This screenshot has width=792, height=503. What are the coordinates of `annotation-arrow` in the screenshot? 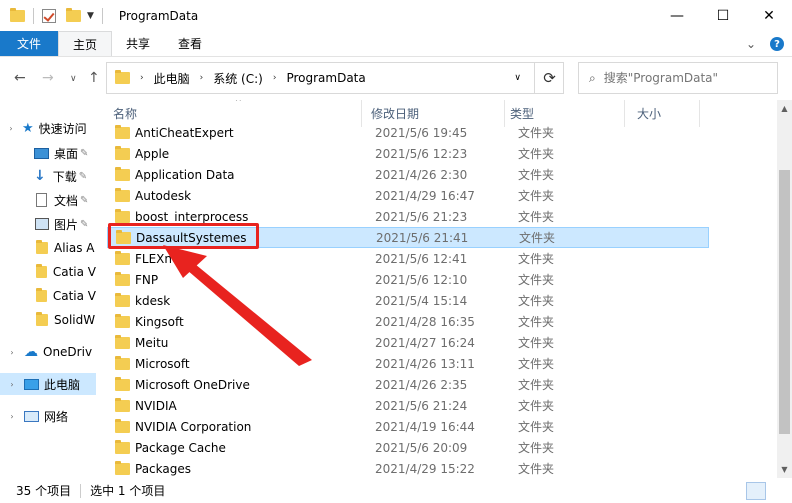 It's located at (237, 305).